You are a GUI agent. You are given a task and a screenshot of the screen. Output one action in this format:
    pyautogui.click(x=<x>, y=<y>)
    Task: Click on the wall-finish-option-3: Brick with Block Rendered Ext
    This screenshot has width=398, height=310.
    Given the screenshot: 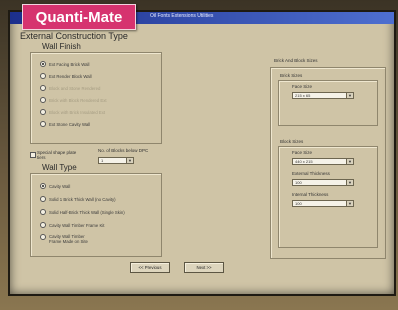 What is the action you would take?
    pyautogui.click(x=73, y=100)
    